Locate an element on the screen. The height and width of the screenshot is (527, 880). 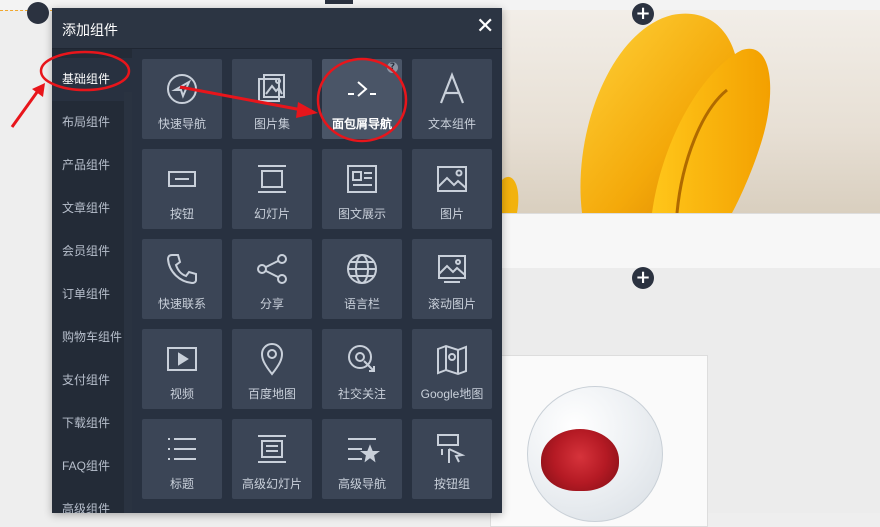
sidebar-item-layout: 布局组件 is located at coordinates (92, 122).